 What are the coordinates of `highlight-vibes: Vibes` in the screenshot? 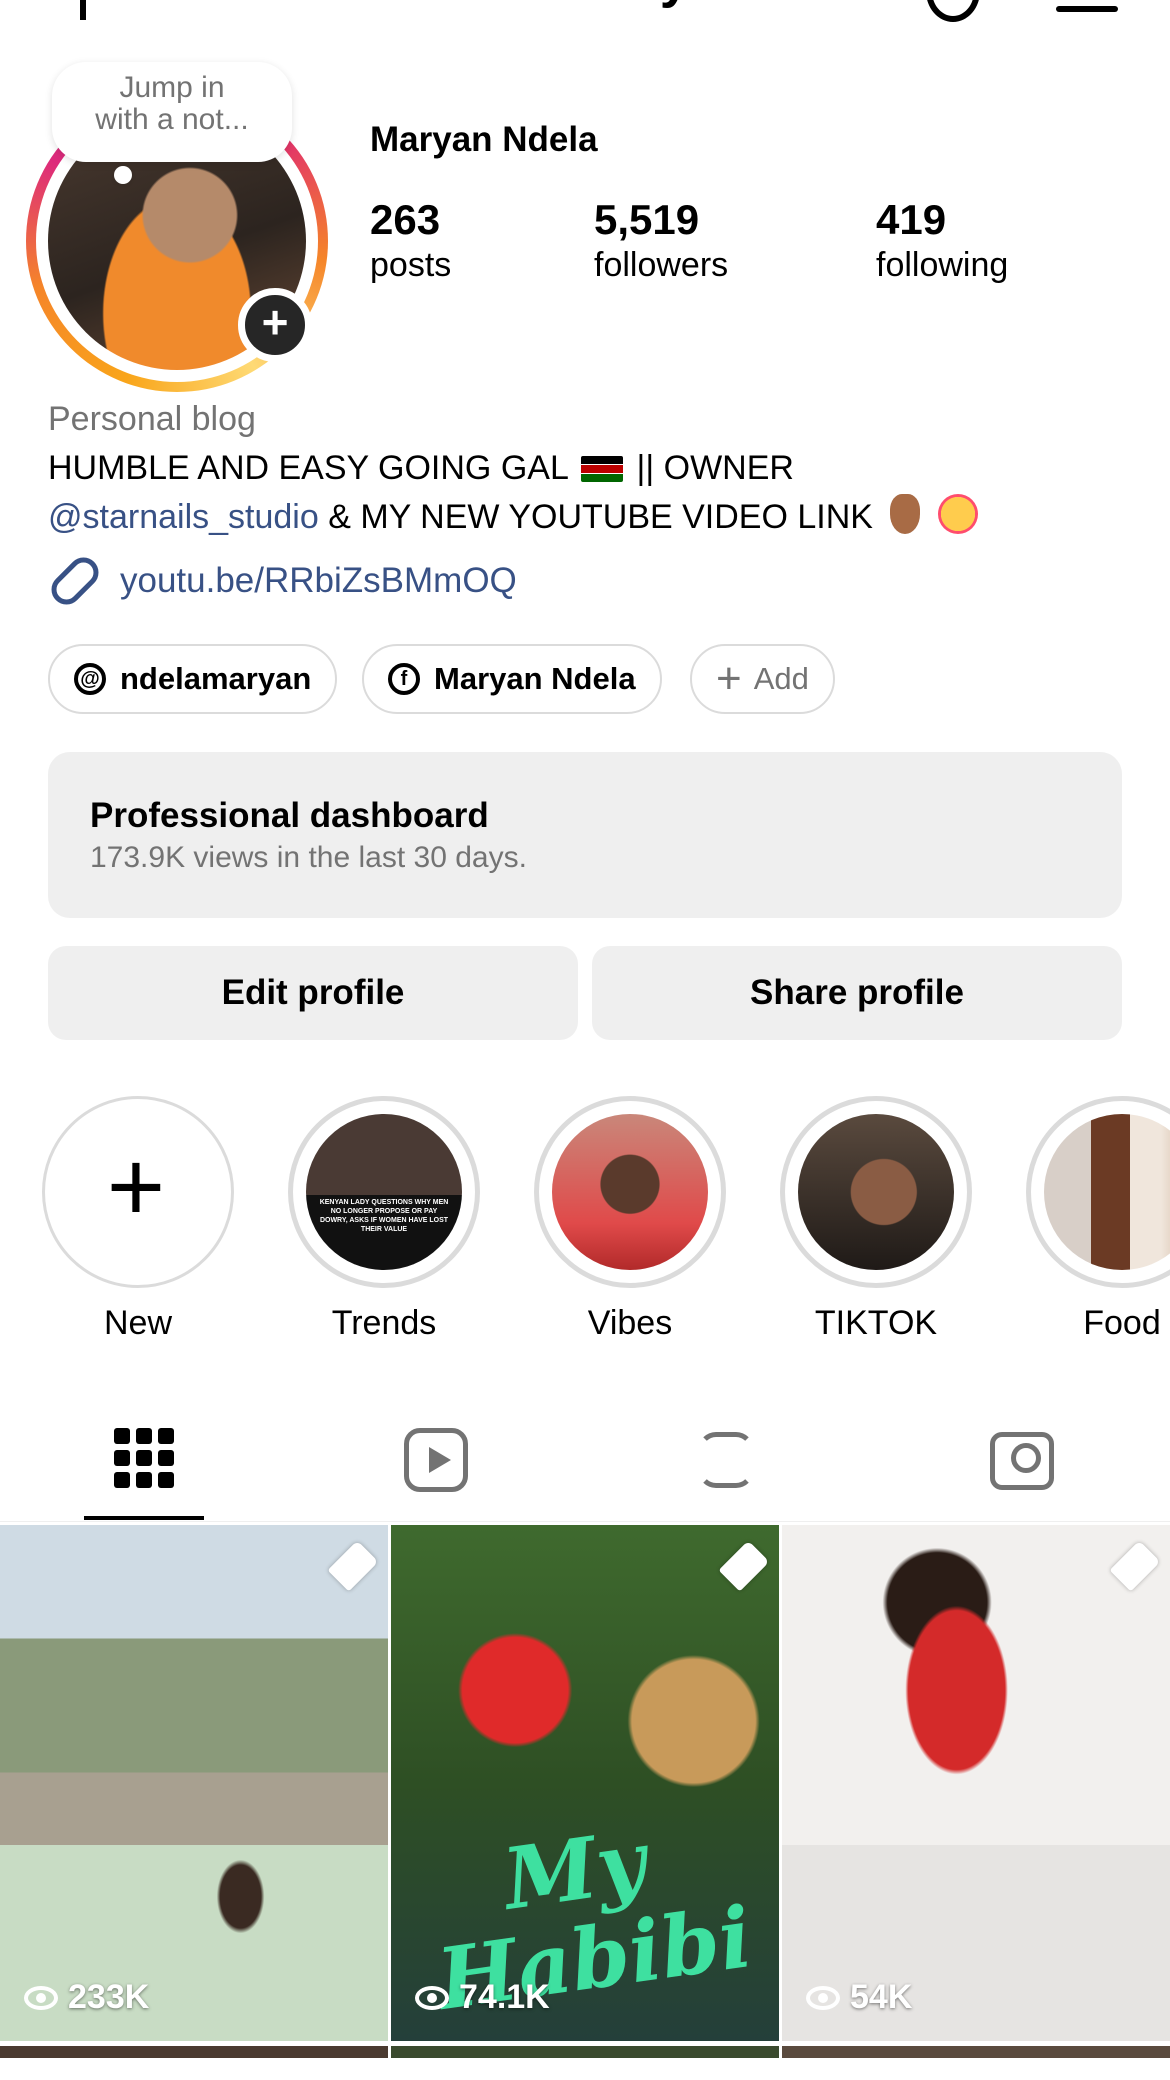 It's located at (630, 1220).